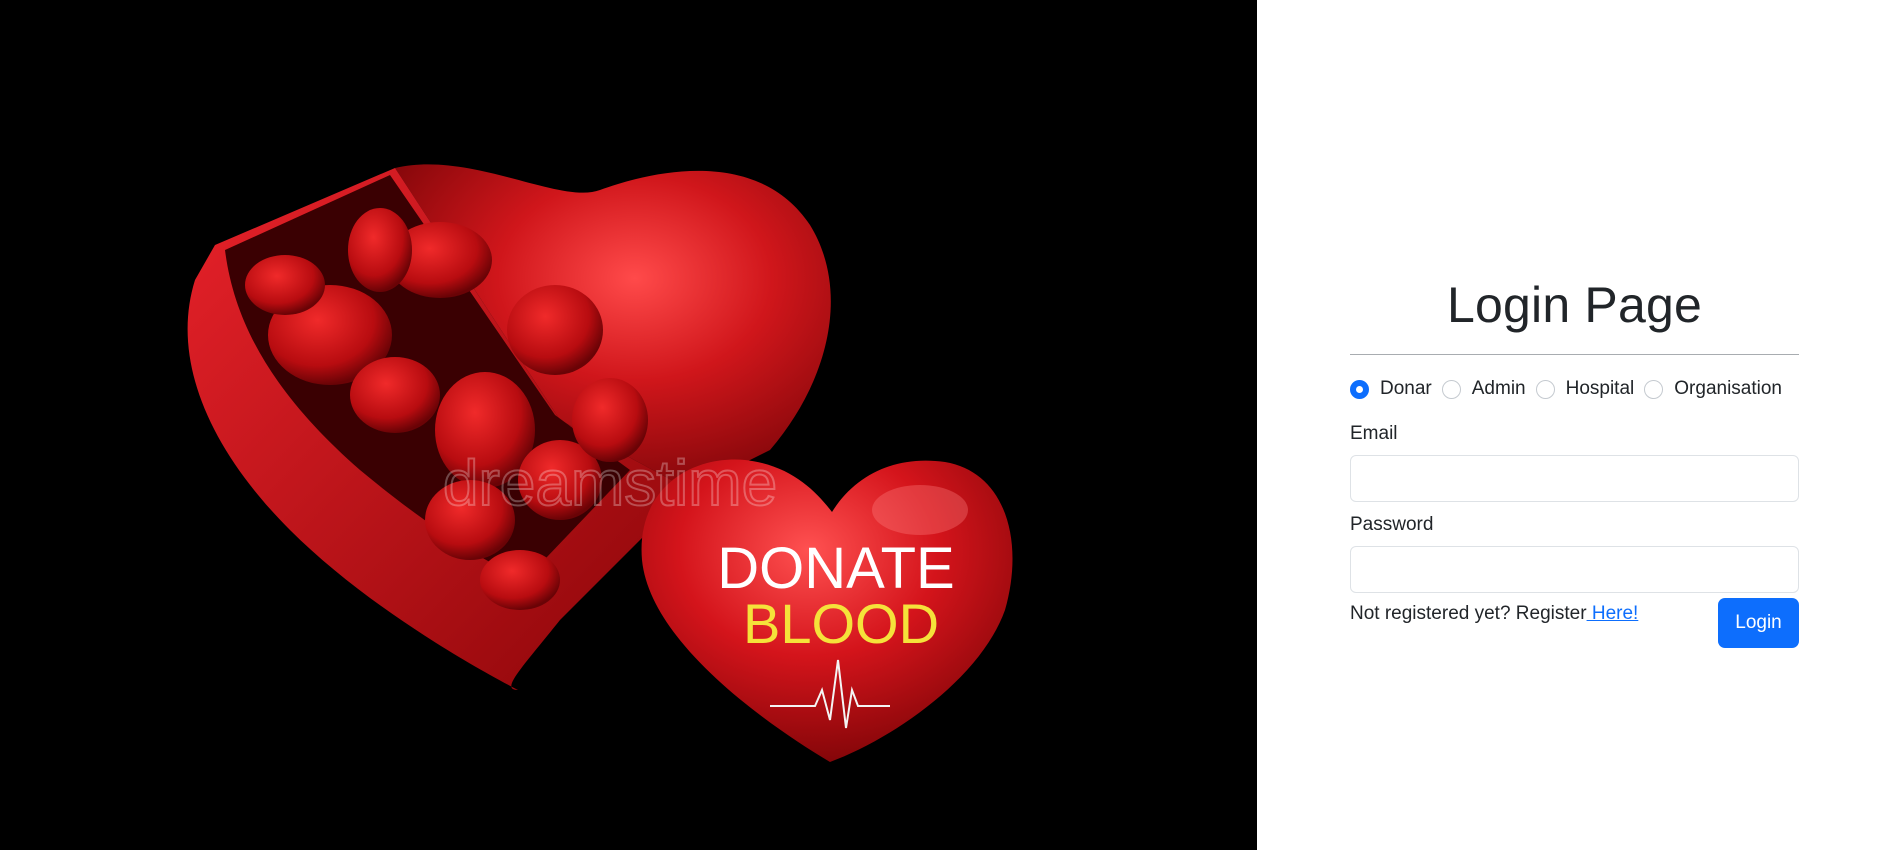 The height and width of the screenshot is (850, 1881). I want to click on role-label-hospital: Hospital, so click(1600, 388).